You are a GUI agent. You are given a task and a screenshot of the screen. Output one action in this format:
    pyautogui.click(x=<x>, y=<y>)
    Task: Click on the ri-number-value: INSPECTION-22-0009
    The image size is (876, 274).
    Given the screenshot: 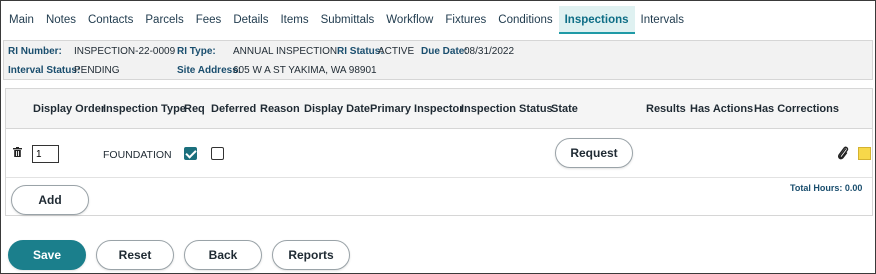 What is the action you would take?
    pyautogui.click(x=125, y=51)
    